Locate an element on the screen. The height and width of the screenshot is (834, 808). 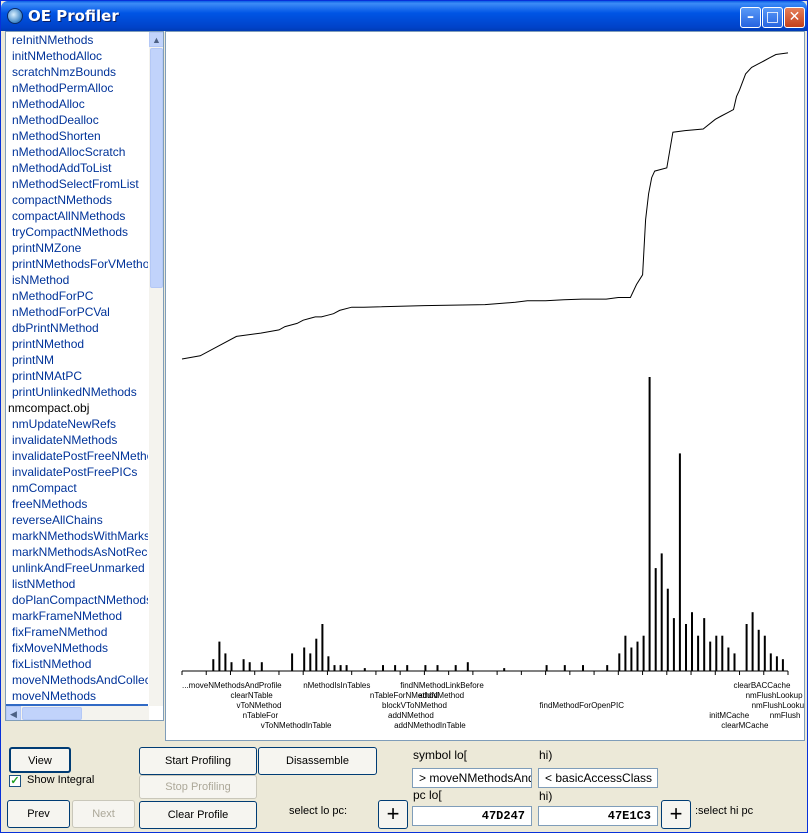
list-item: printNM is located at coordinates (77, 360).